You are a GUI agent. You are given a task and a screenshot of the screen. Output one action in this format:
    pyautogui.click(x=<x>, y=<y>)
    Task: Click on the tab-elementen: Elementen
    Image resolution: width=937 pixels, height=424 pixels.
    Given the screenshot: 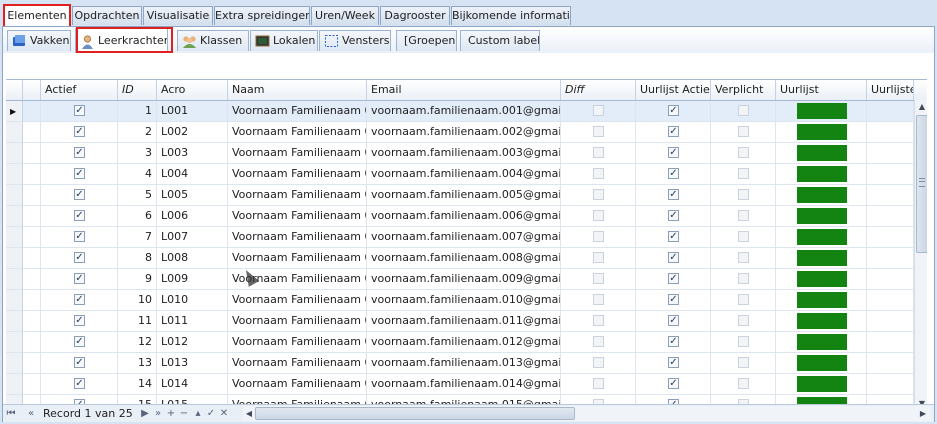 What is the action you would take?
    pyautogui.click(x=37, y=15)
    